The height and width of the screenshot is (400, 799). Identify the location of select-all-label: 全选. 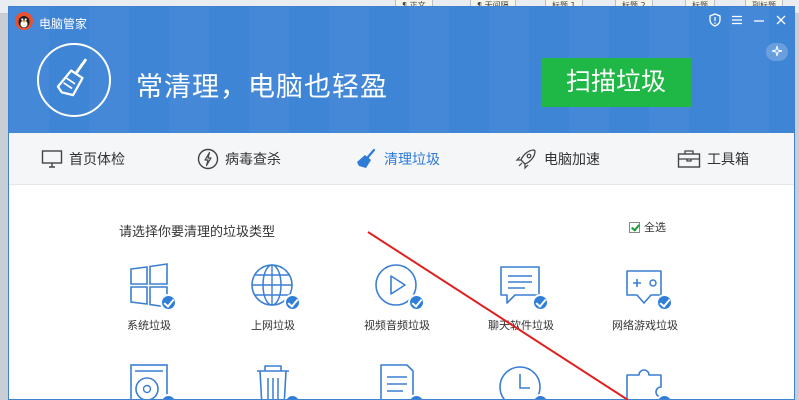
(655, 227).